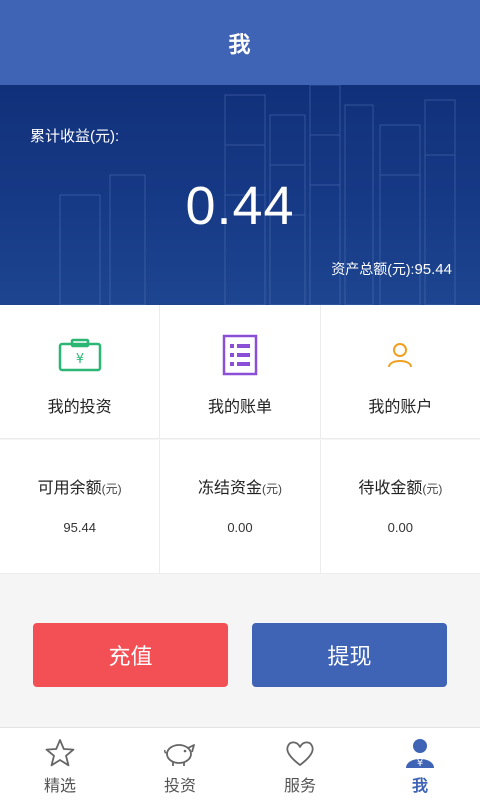 This screenshot has height=800, width=480. I want to click on tab-invest: 投资, so click(180, 764).